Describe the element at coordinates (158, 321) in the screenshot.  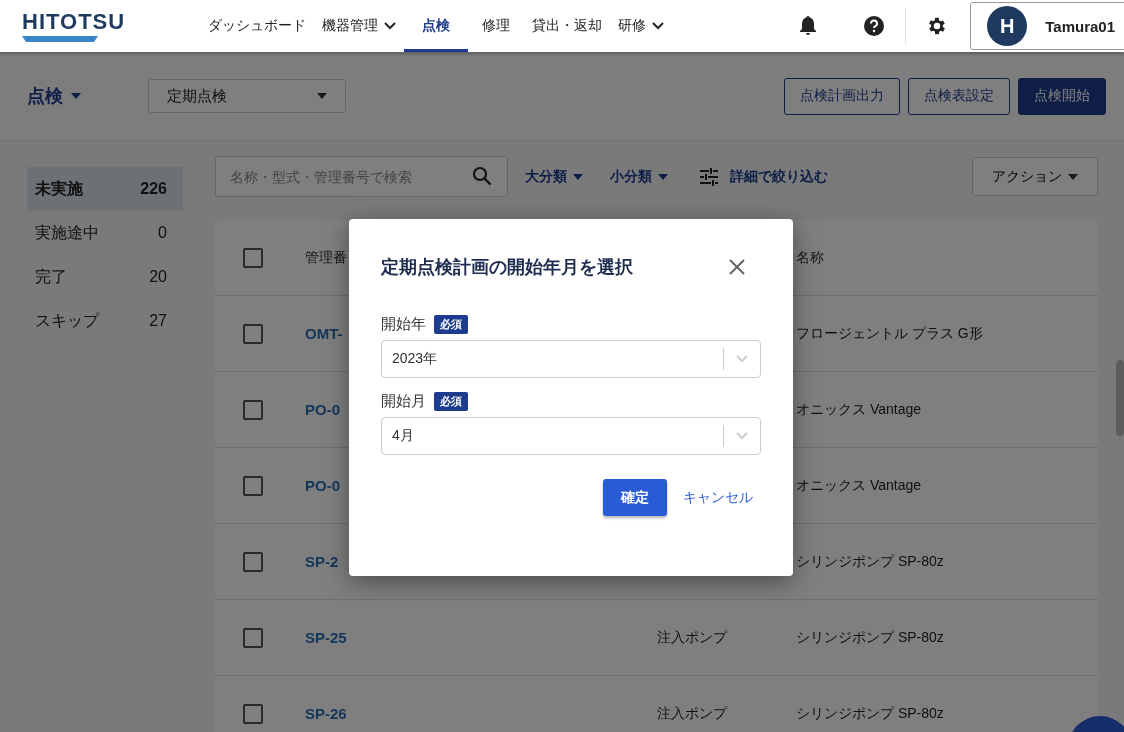
I see `status-count: 27` at that location.